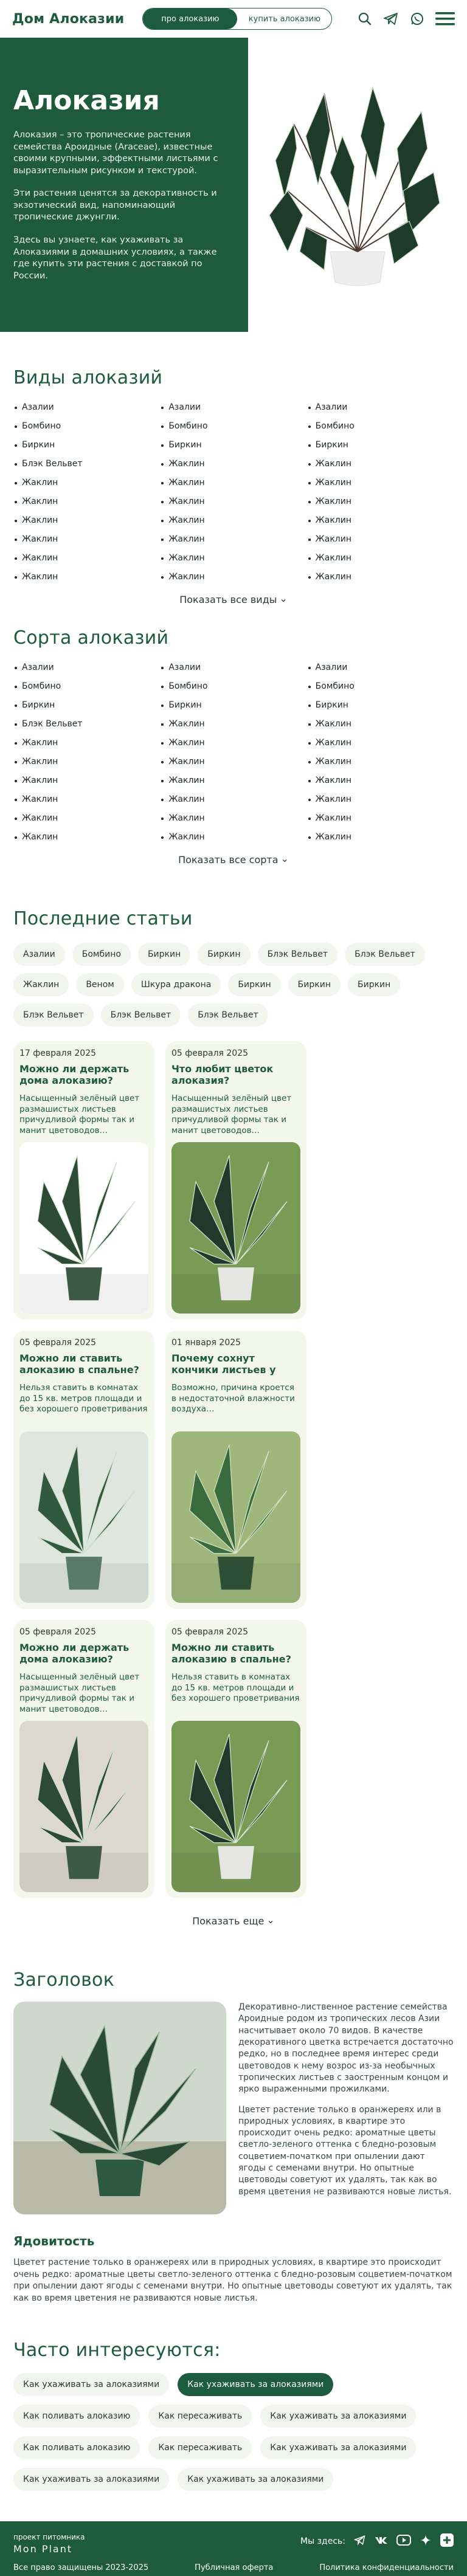 The width and height of the screenshot is (467, 2576). I want to click on card-title: Что любит цветок алоказия?, so click(235, 1075).